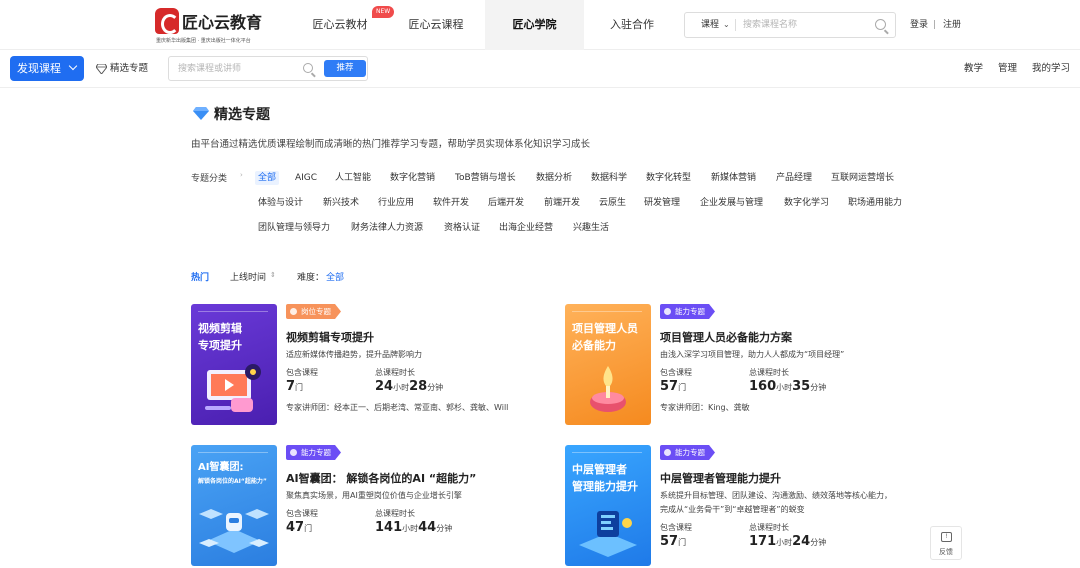 This screenshot has height=568, width=1080. I want to click on topic-description: 完成从“业务骨干”到“卓越管理者”的蜕变, so click(732, 509).